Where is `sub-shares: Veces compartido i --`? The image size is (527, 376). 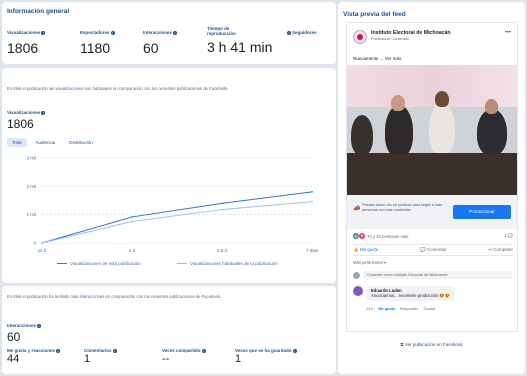 sub-shares: Veces compartido i -- is located at coordinates (184, 356).